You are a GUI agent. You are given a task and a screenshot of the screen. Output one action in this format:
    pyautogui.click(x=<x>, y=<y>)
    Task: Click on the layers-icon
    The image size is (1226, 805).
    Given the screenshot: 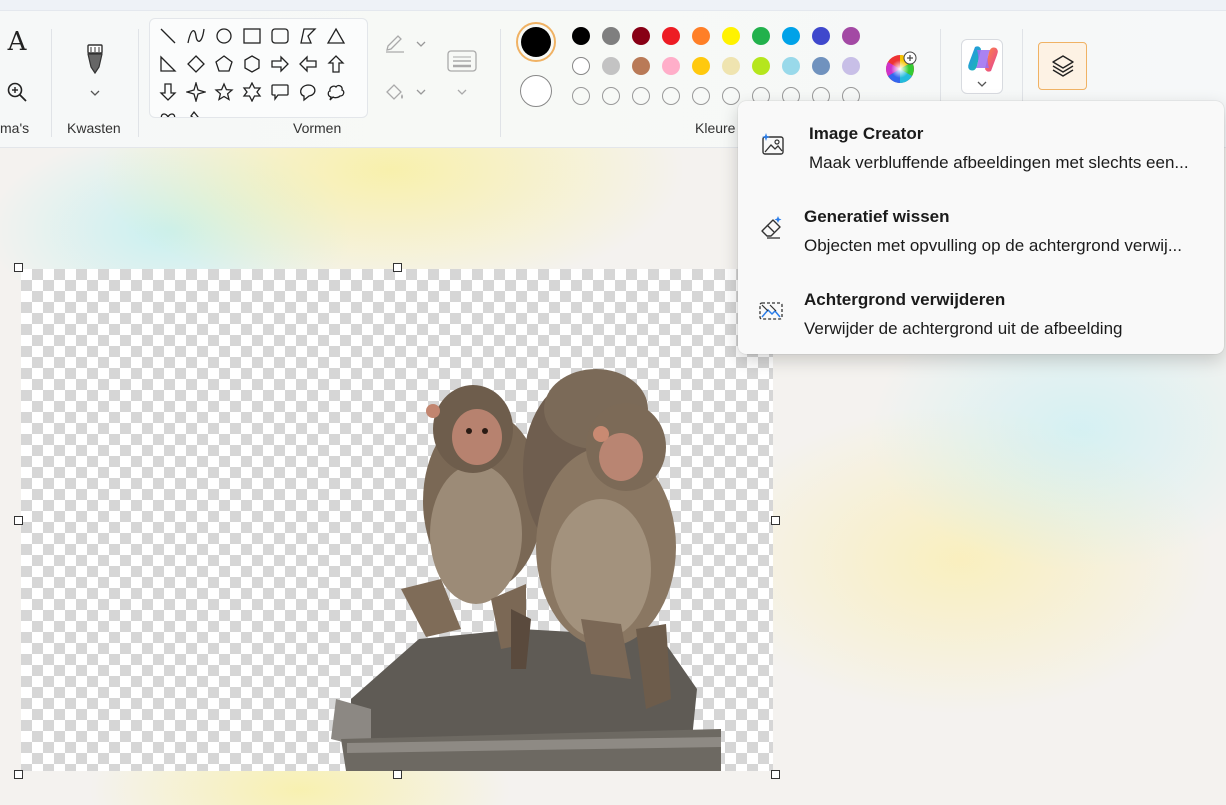 What is the action you would take?
    pyautogui.click(x=1062, y=66)
    